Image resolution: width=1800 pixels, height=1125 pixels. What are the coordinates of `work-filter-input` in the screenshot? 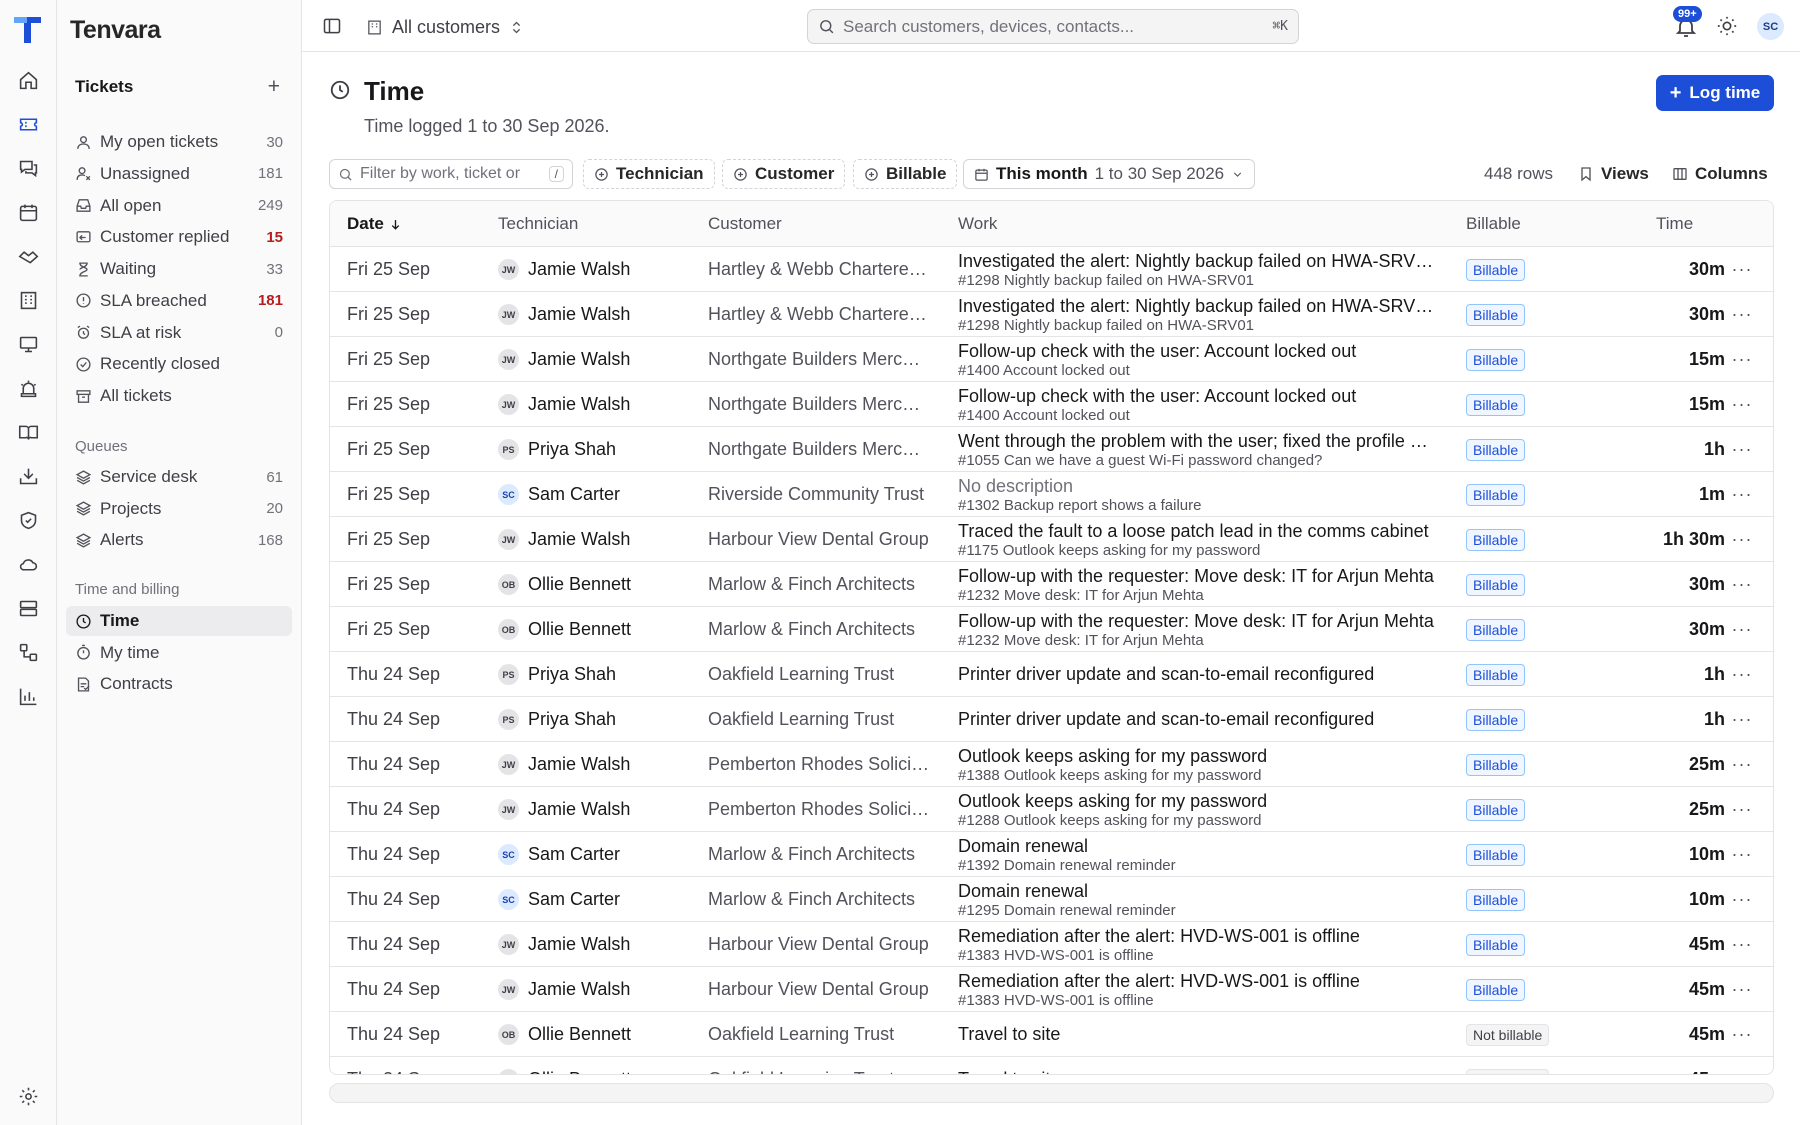 It's located at (452, 174).